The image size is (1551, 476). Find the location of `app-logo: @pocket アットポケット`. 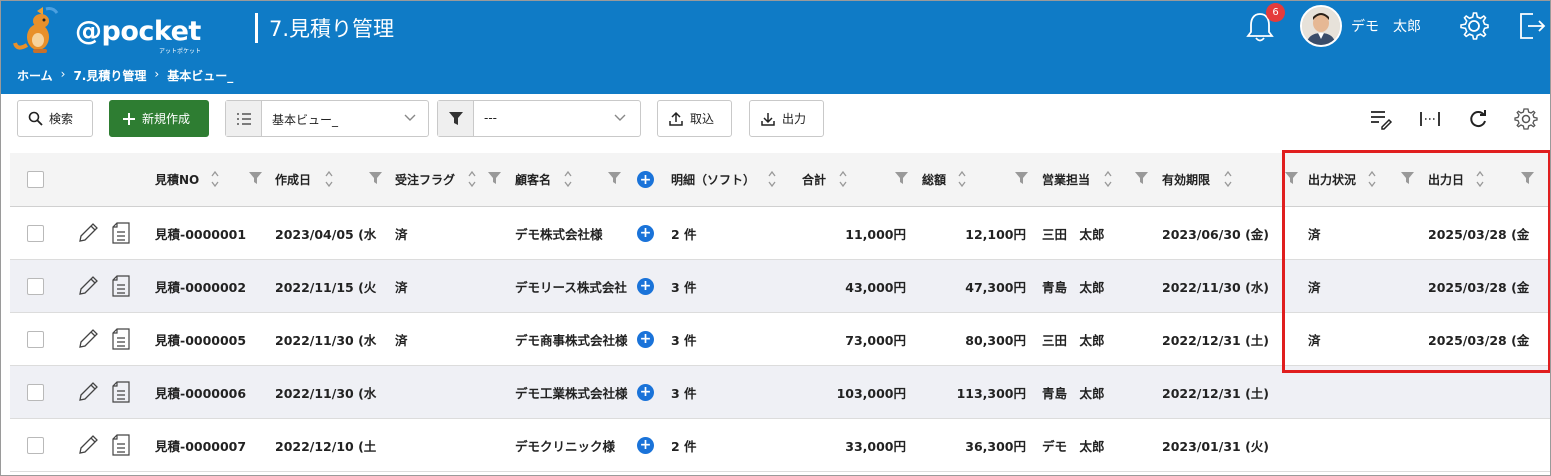

app-logo: @pocket アットポケット is located at coordinates (108, 30).